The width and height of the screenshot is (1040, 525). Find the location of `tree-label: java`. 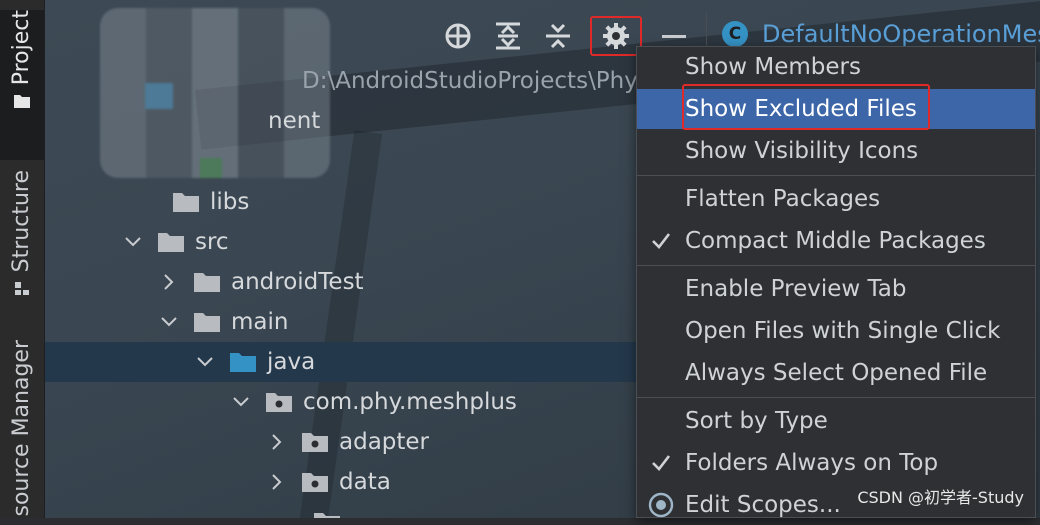

tree-label: java is located at coordinates (291, 362).